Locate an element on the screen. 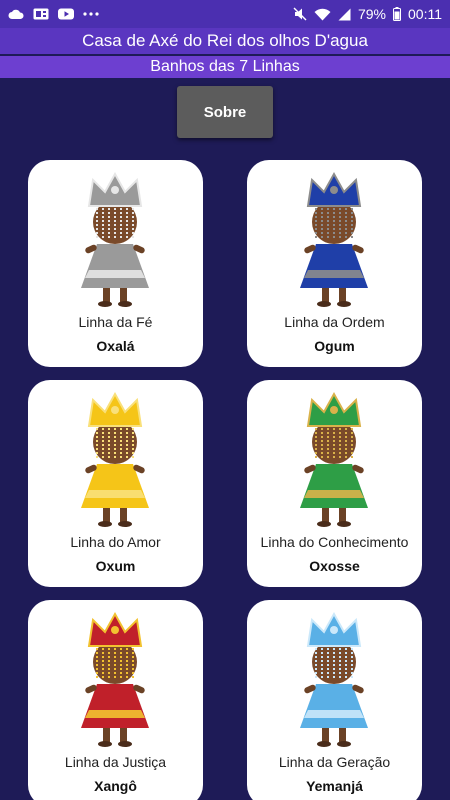 The image size is (450, 800). subtitle: Banhos das 7 Linhas is located at coordinates (225, 67).